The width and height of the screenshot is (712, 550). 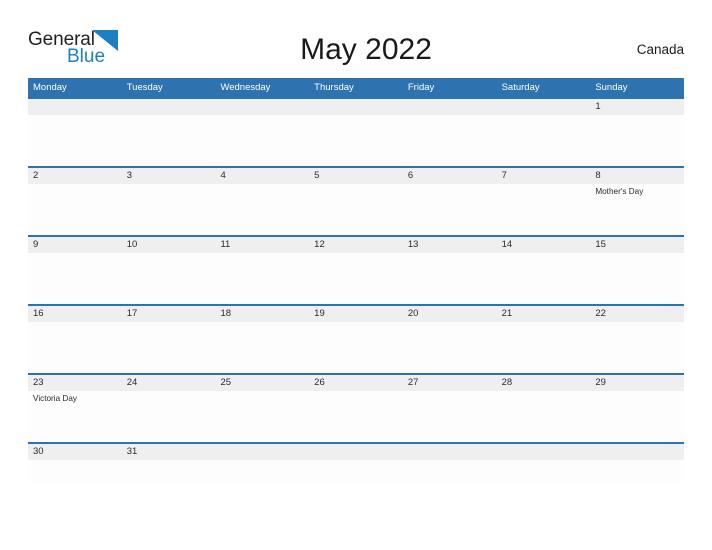 I want to click on day-event: Victoria Day, so click(x=55, y=398).